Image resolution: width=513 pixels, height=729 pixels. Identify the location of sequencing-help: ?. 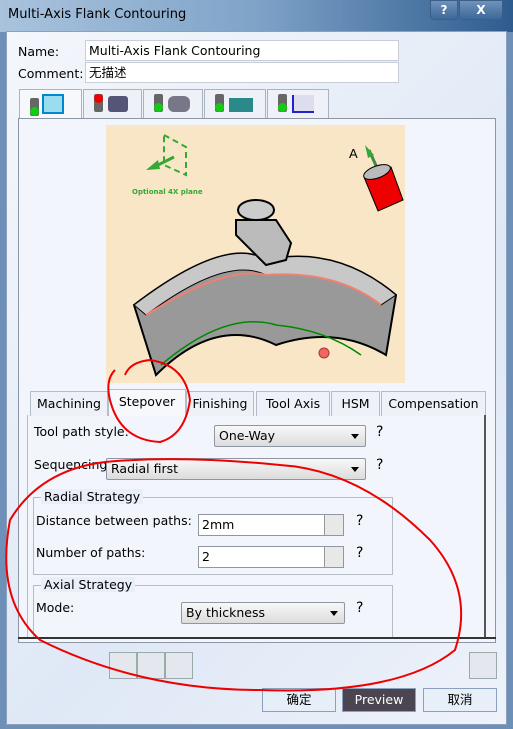
(379, 465).